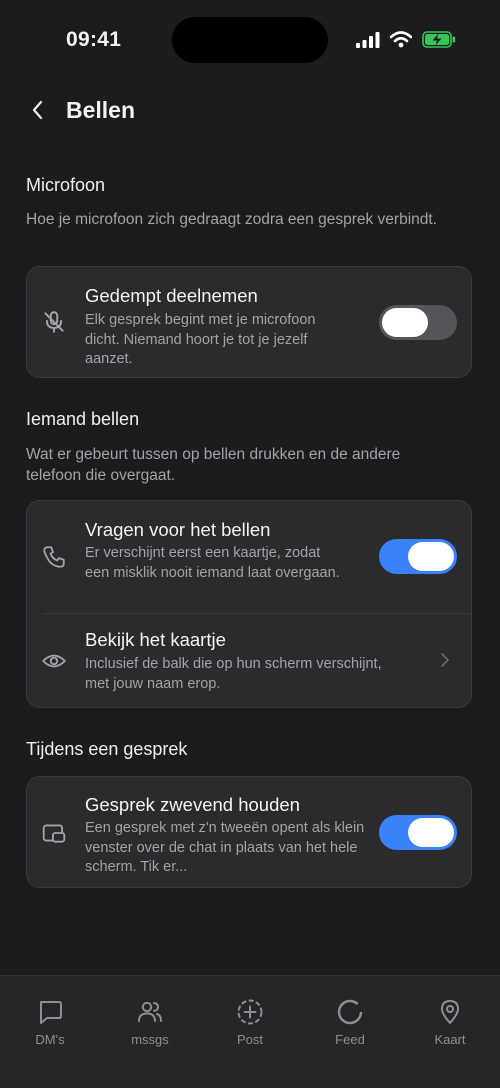  I want to click on battery-charging-icon, so click(438, 39).